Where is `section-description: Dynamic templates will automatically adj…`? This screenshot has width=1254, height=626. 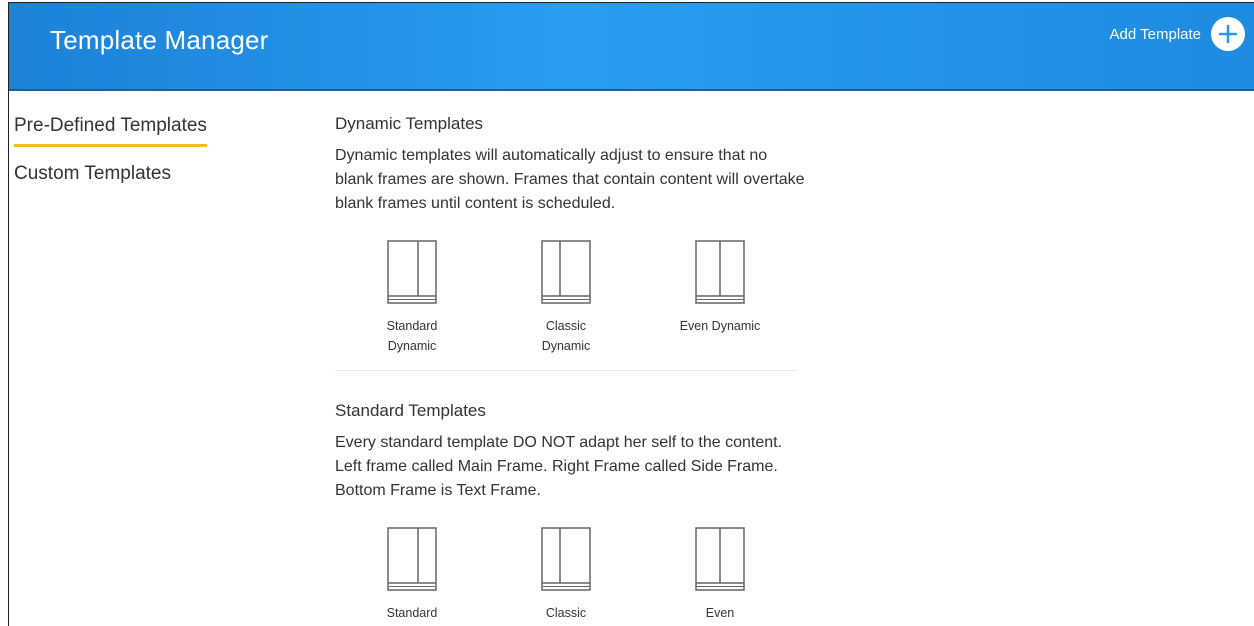
section-description: Dynamic templates will automatically adj… is located at coordinates (570, 179).